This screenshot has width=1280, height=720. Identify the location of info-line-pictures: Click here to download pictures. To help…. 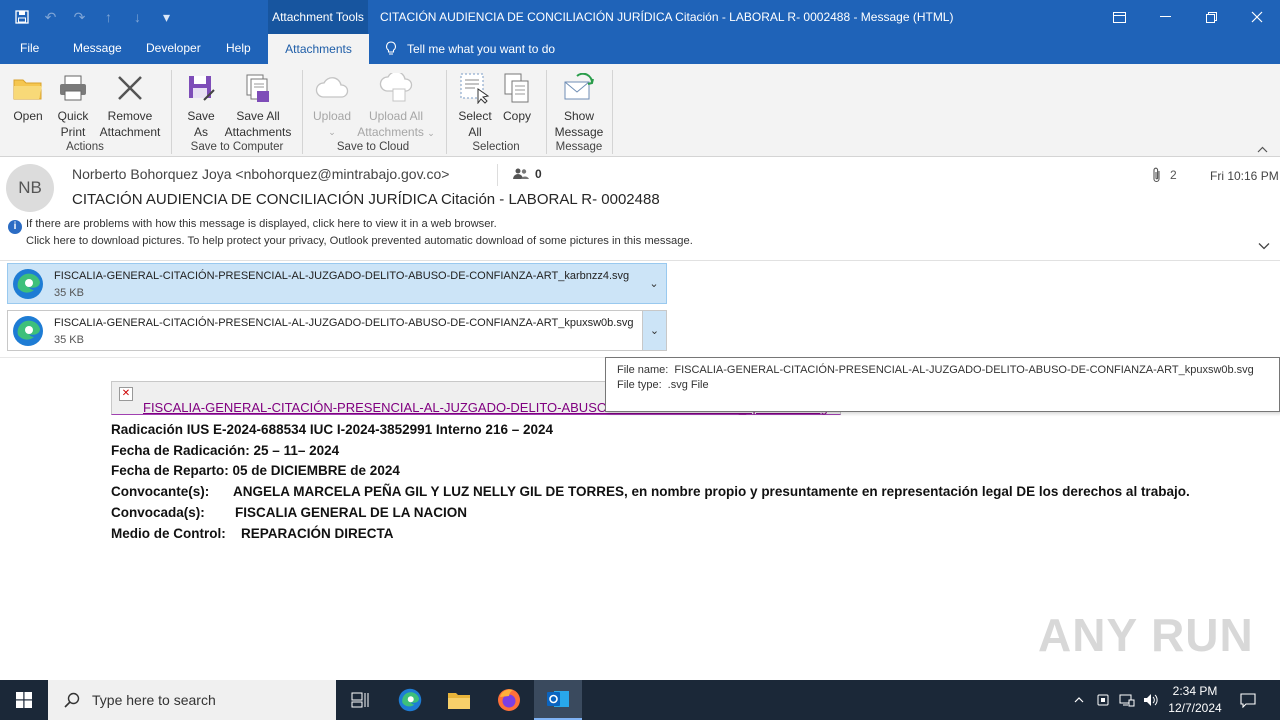
(350, 241).